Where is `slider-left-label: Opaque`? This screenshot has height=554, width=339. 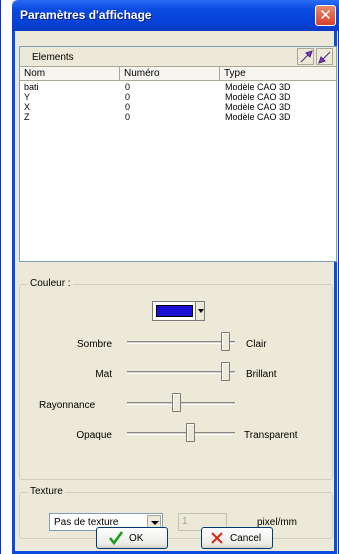 slider-left-label: Opaque is located at coordinates (94, 435).